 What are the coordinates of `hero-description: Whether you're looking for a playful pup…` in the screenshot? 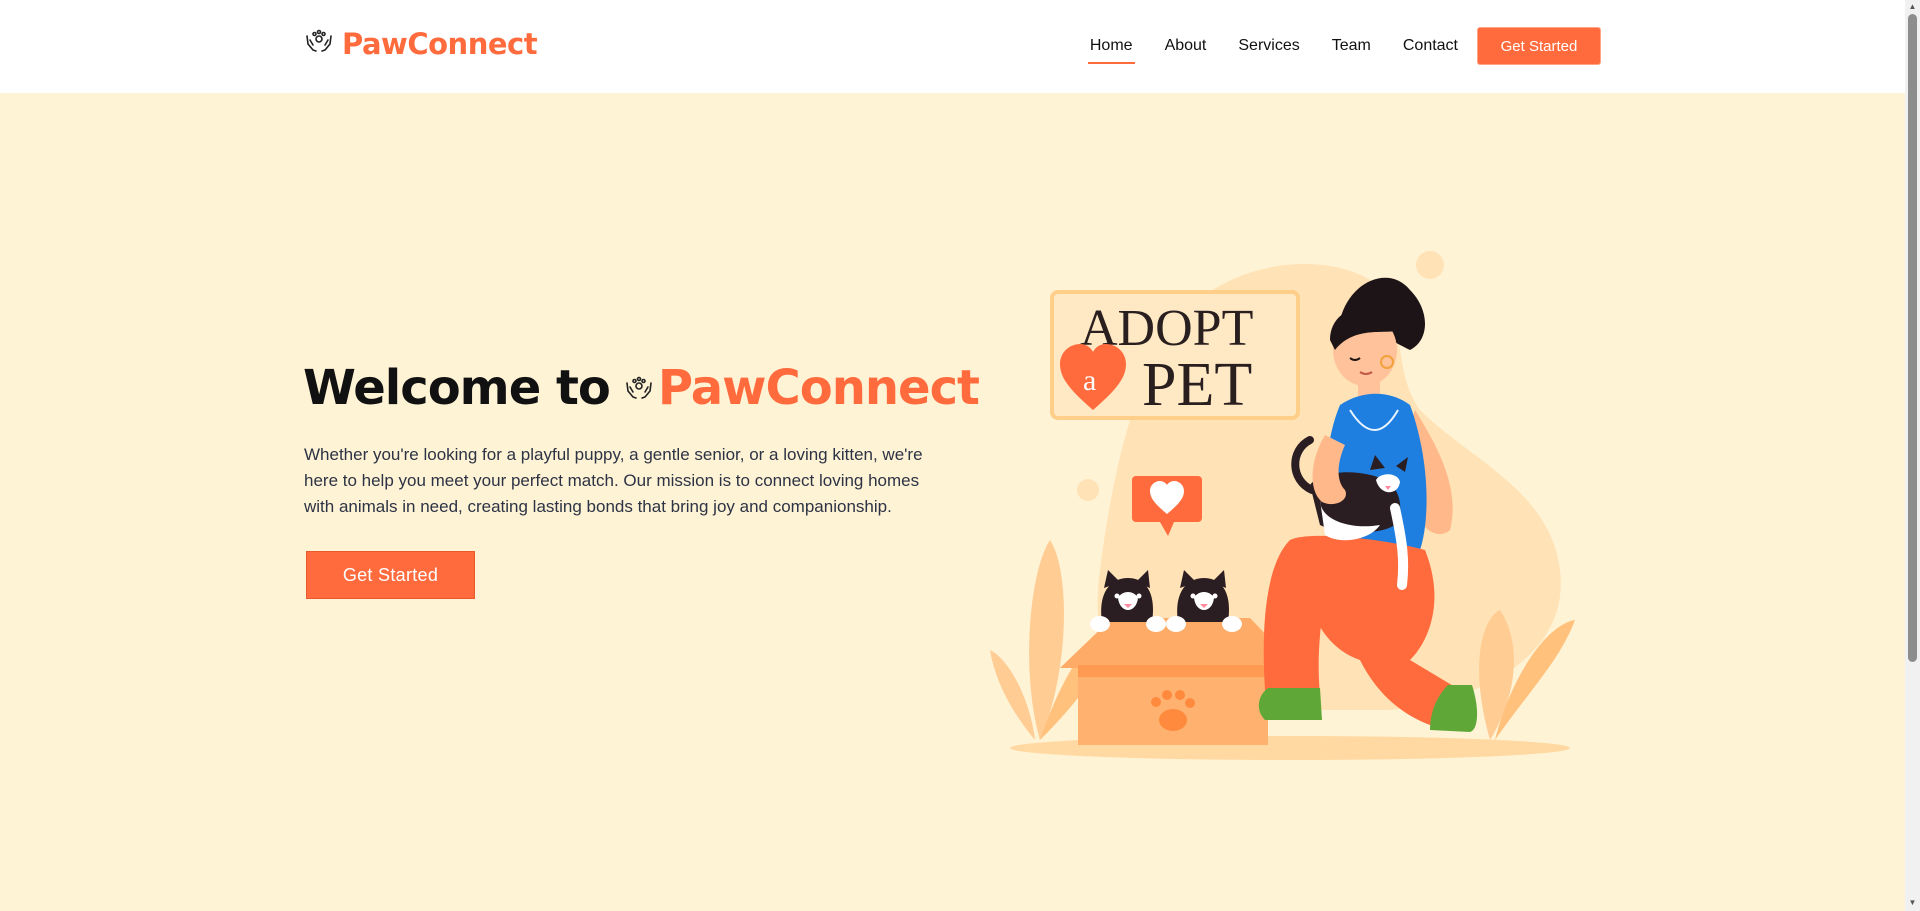 It's located at (613, 480).